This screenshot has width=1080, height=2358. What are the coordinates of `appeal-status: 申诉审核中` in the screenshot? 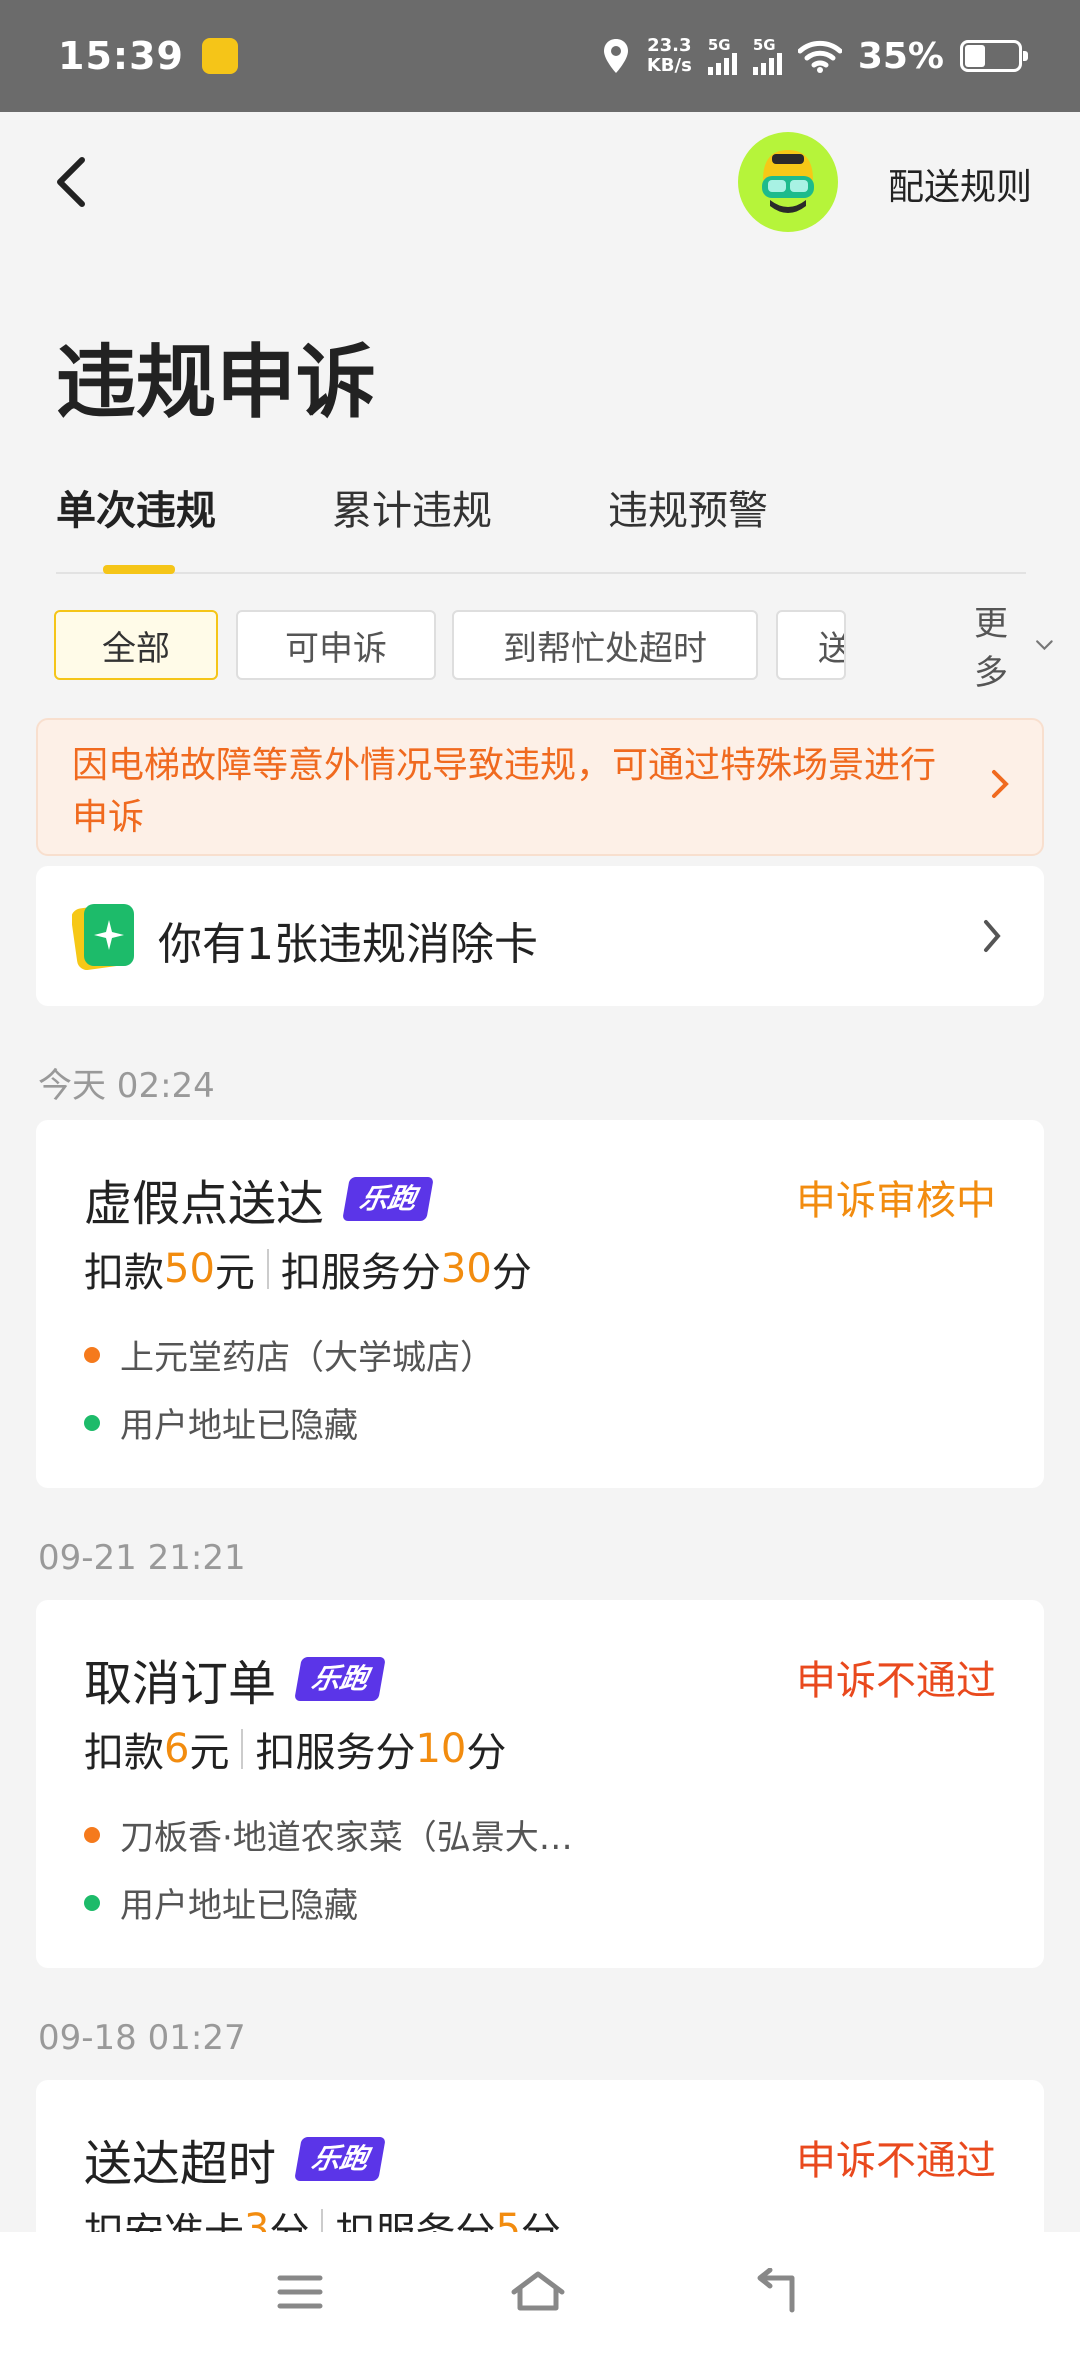 It's located at (896, 1201).